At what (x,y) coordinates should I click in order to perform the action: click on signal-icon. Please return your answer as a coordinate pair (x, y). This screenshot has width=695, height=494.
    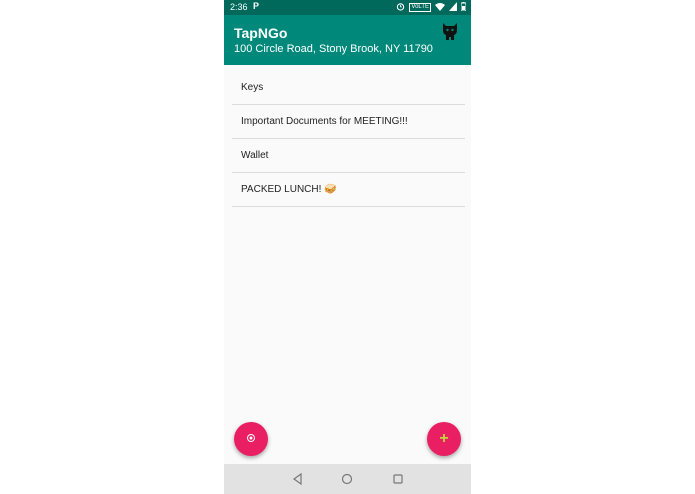
    Looking at the image, I should click on (453, 7).